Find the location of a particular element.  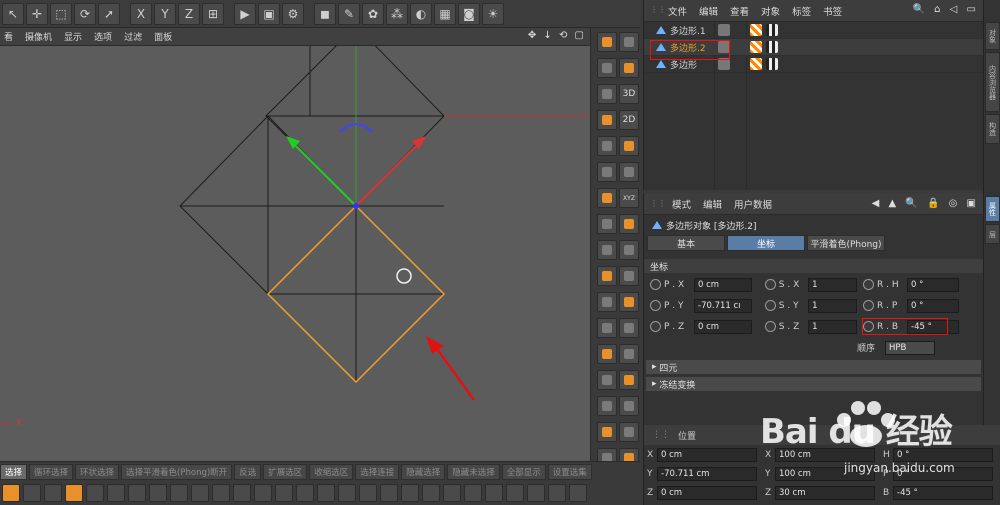

clone-icon is located at coordinates (607, 354).